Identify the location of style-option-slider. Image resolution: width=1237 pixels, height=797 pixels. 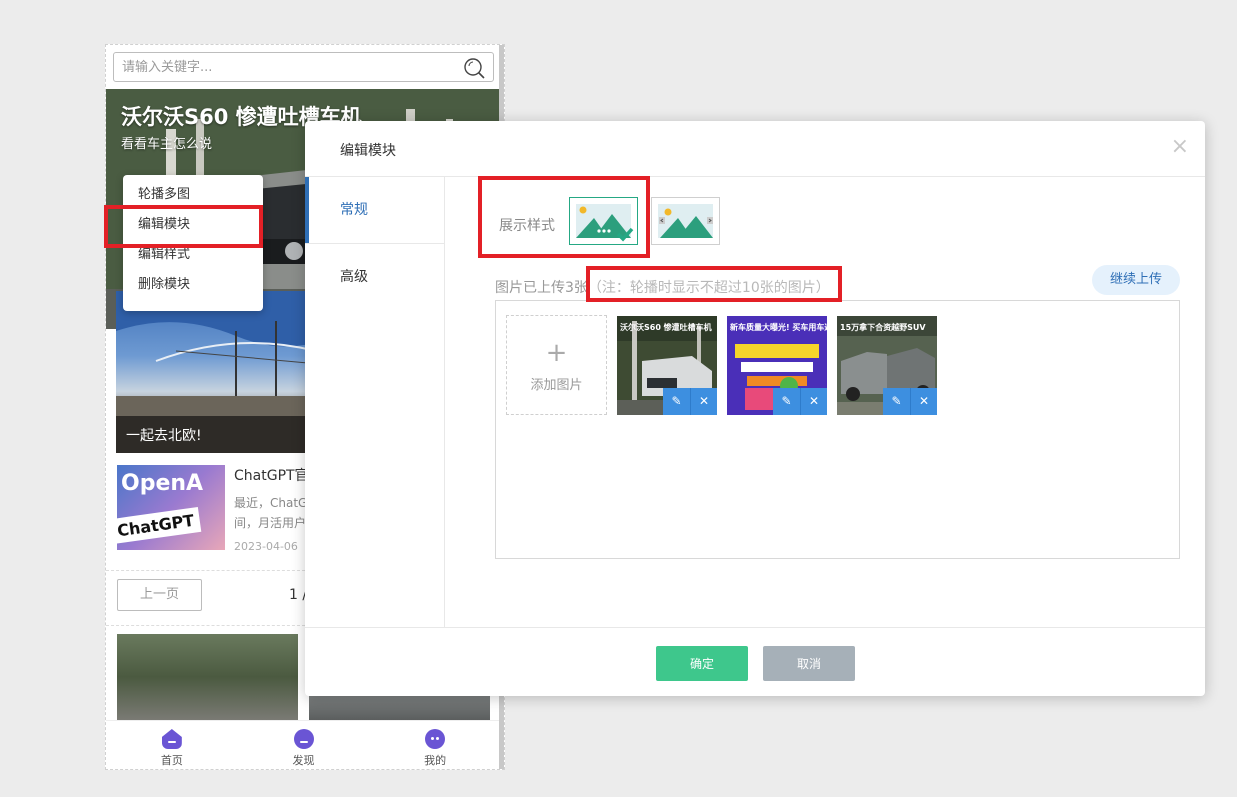
(685, 221).